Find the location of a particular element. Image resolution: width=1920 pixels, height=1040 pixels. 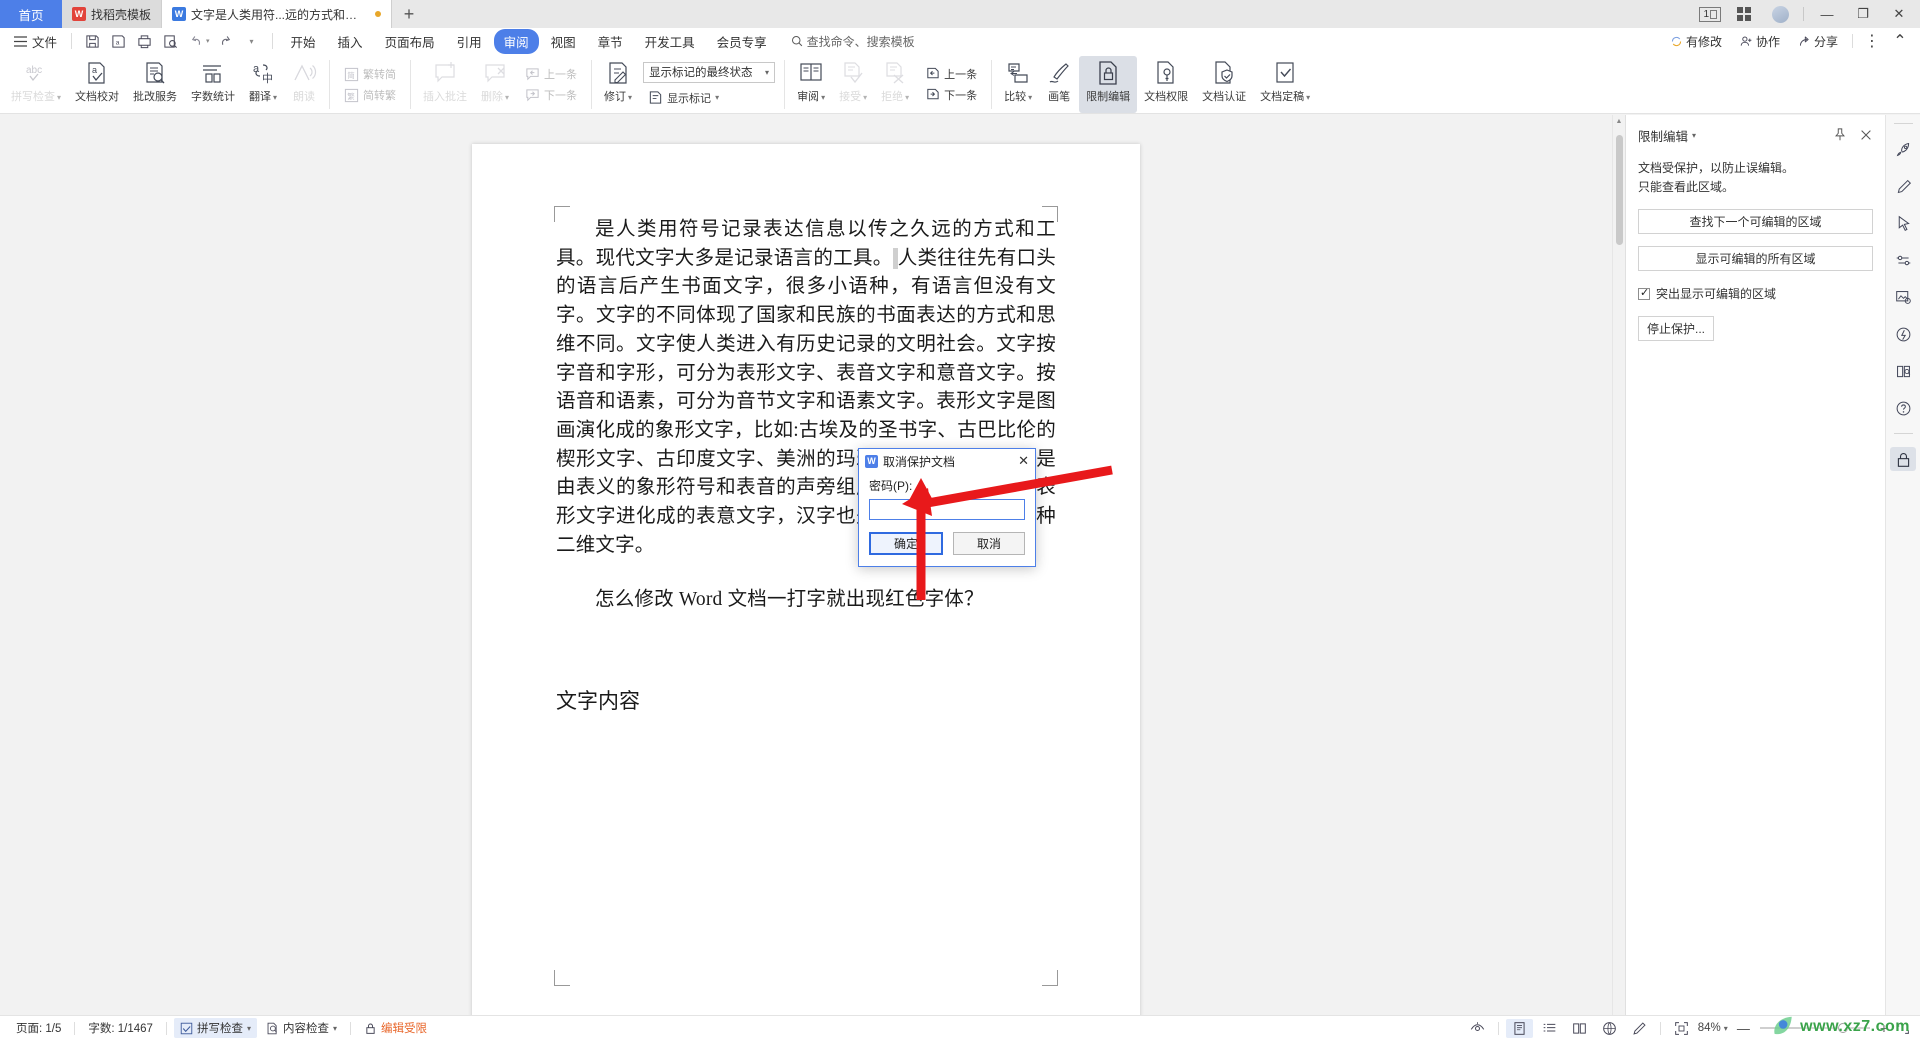

dialog-close-button: ✕ is located at coordinates (1023, 461).